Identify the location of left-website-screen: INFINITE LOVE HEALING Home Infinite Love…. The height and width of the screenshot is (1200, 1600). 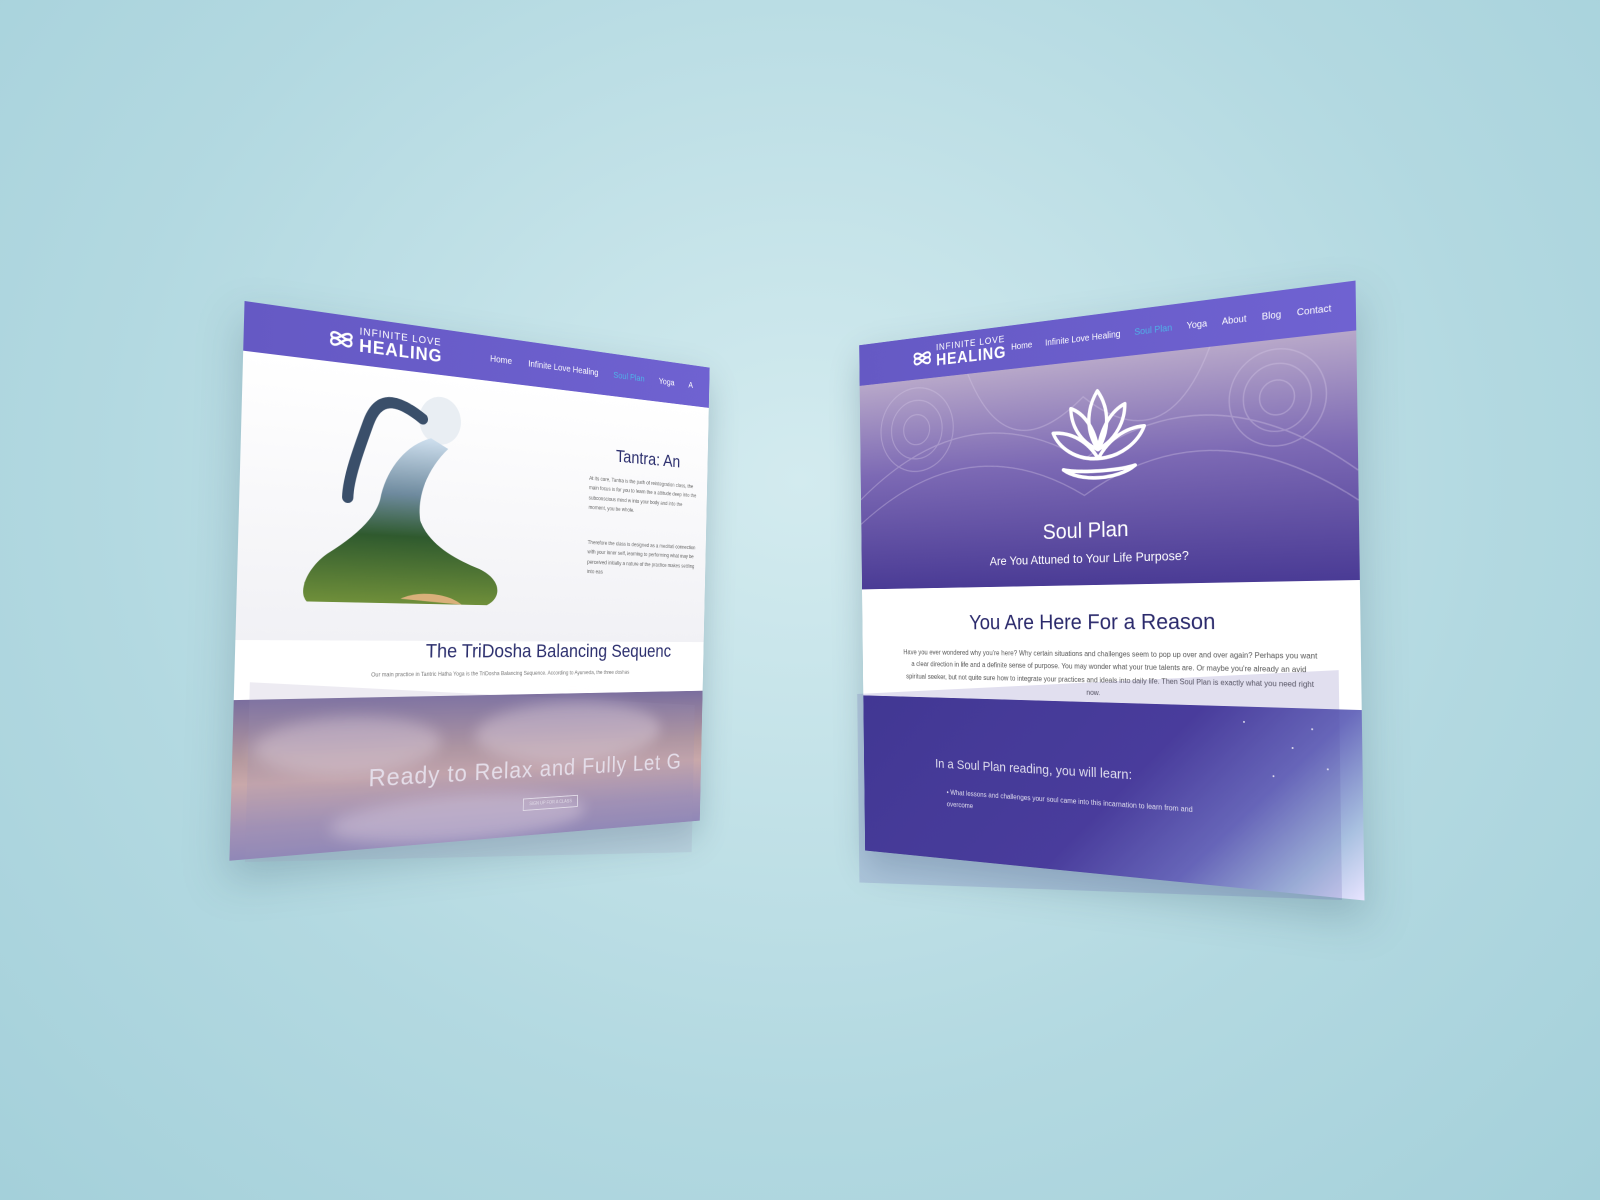
(469, 581).